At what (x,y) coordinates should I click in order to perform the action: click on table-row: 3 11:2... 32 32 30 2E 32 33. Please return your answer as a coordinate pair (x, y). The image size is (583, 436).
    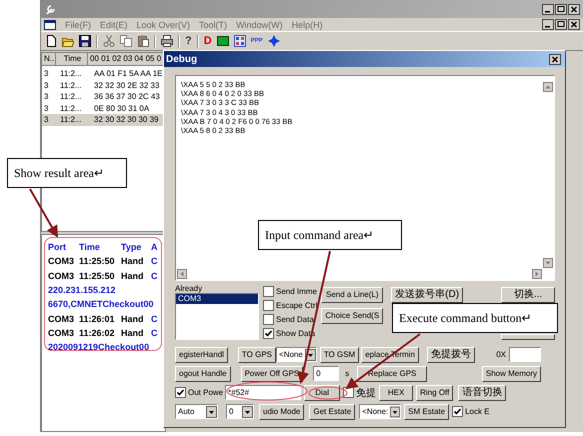
    Looking at the image, I should click on (103, 85).